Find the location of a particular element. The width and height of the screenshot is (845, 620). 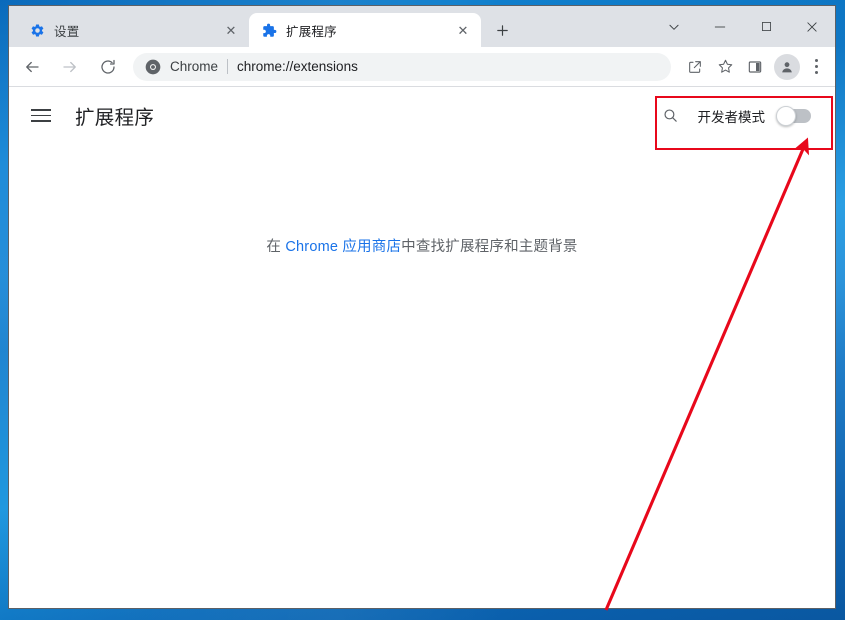

omnibox-scheme-label: Chrome is located at coordinates (194, 66).